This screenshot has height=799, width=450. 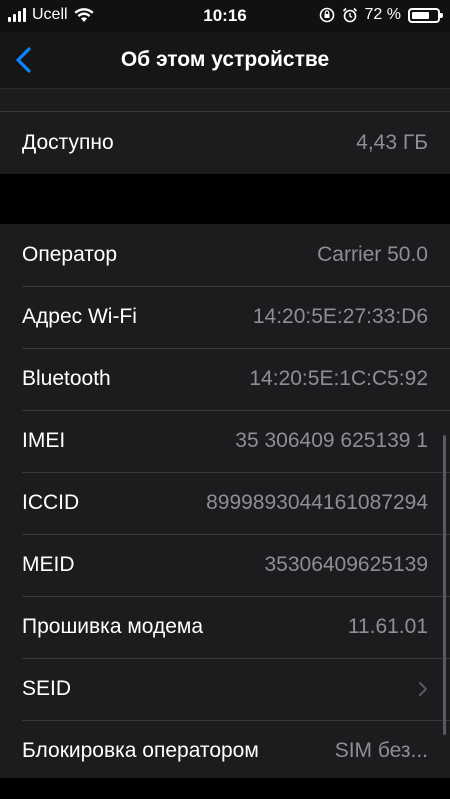 I want to click on row-meid: MEID 35306409625139, so click(x=225, y=565).